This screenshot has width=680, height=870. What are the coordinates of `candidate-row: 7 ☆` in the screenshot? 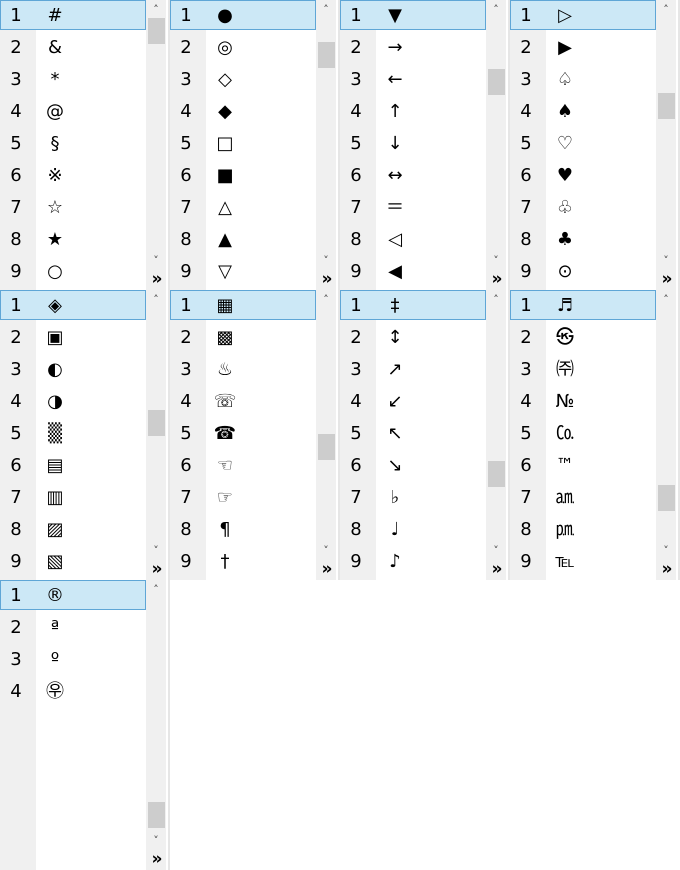 It's located at (73, 208).